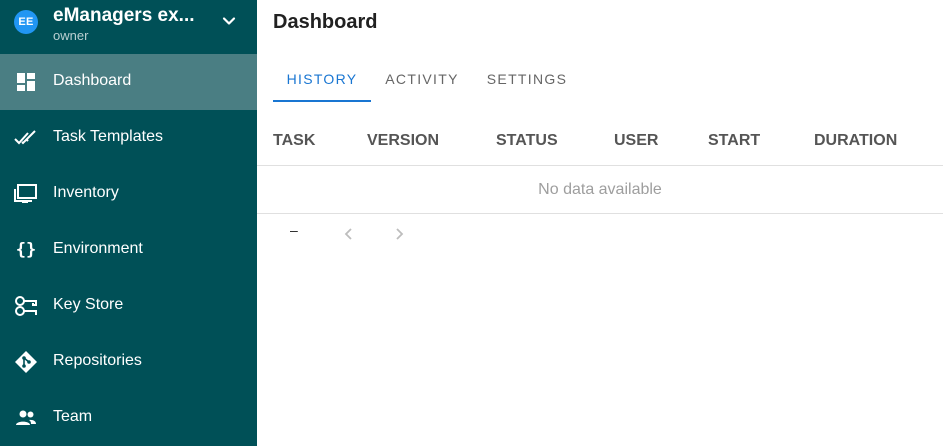  Describe the element at coordinates (26, 22) in the screenshot. I see `project-avatar: EE` at that location.